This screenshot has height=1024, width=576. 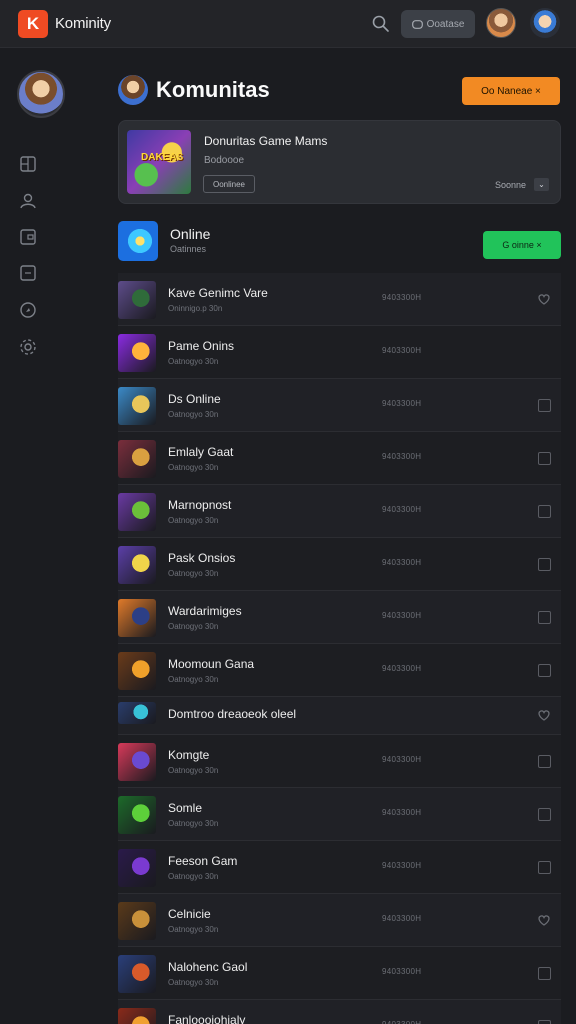 I want to click on search-icon, so click(x=381, y=24).